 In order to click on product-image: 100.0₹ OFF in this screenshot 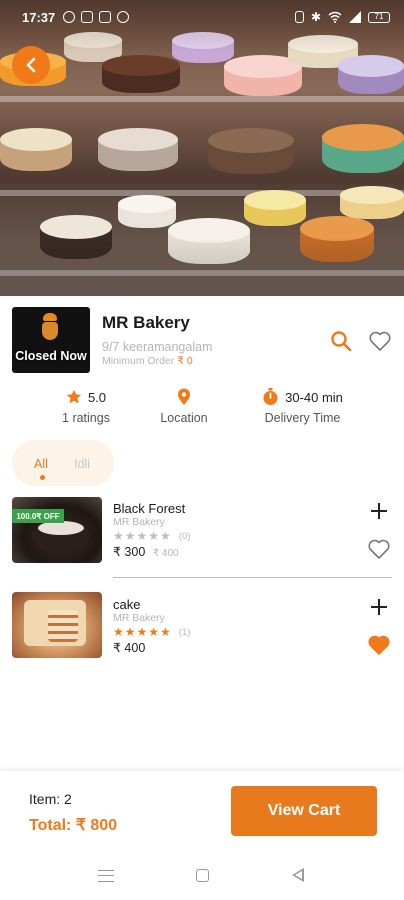, I will do `click(57, 530)`.